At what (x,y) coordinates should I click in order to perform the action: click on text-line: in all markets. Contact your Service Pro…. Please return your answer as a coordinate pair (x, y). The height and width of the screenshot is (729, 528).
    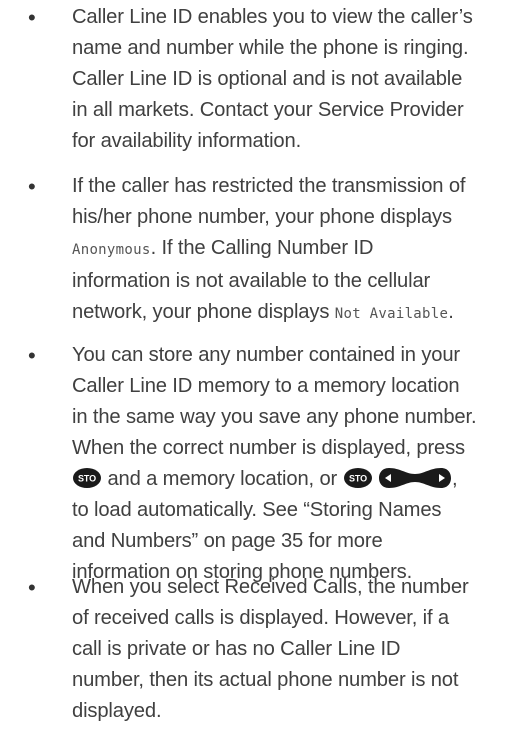
    Looking at the image, I should click on (268, 110).